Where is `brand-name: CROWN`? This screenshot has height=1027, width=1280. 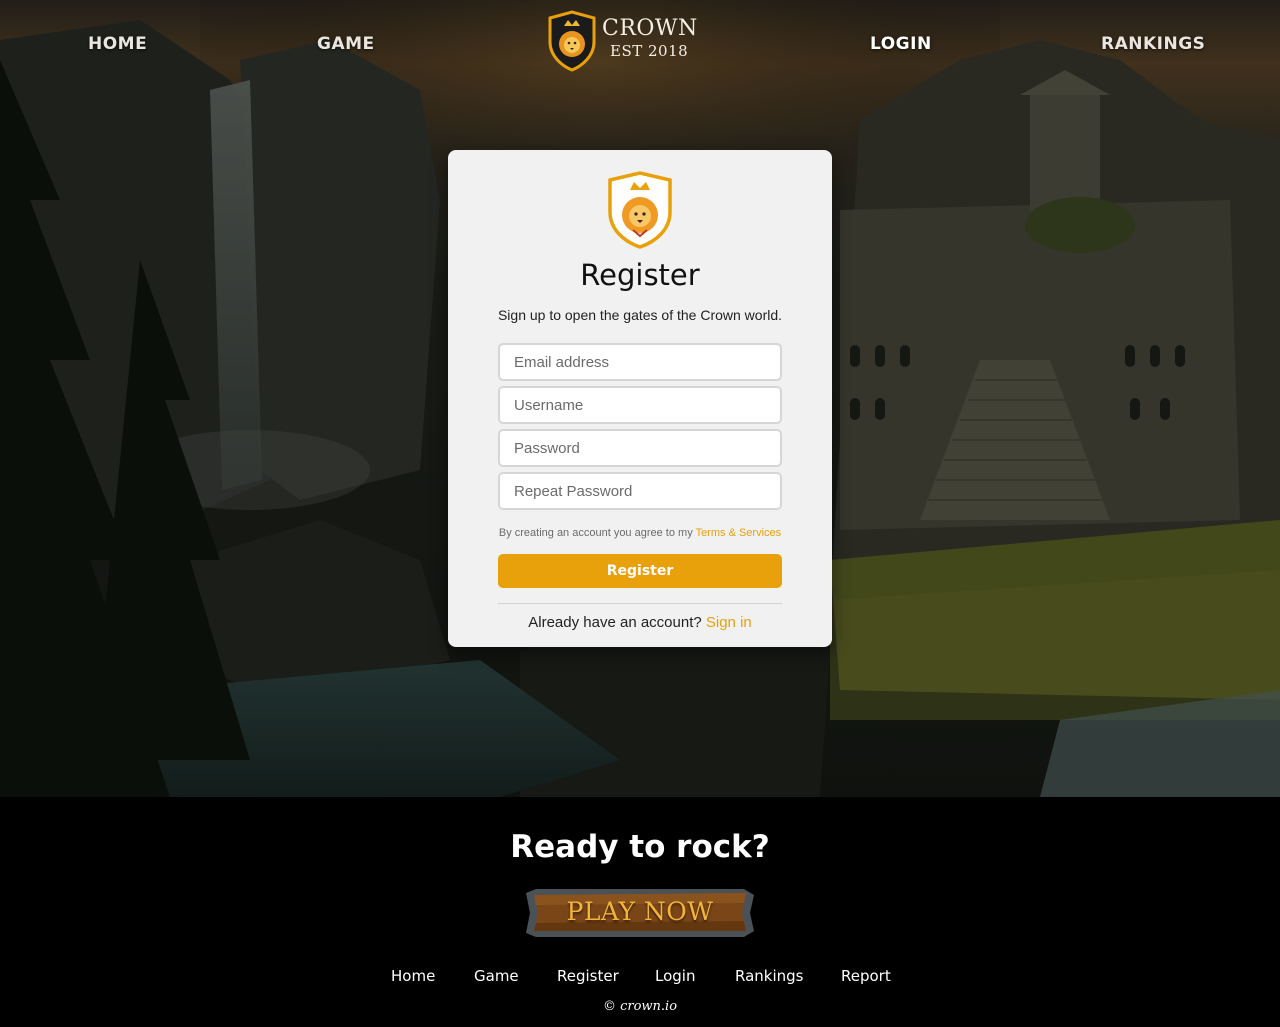 brand-name: CROWN is located at coordinates (650, 28).